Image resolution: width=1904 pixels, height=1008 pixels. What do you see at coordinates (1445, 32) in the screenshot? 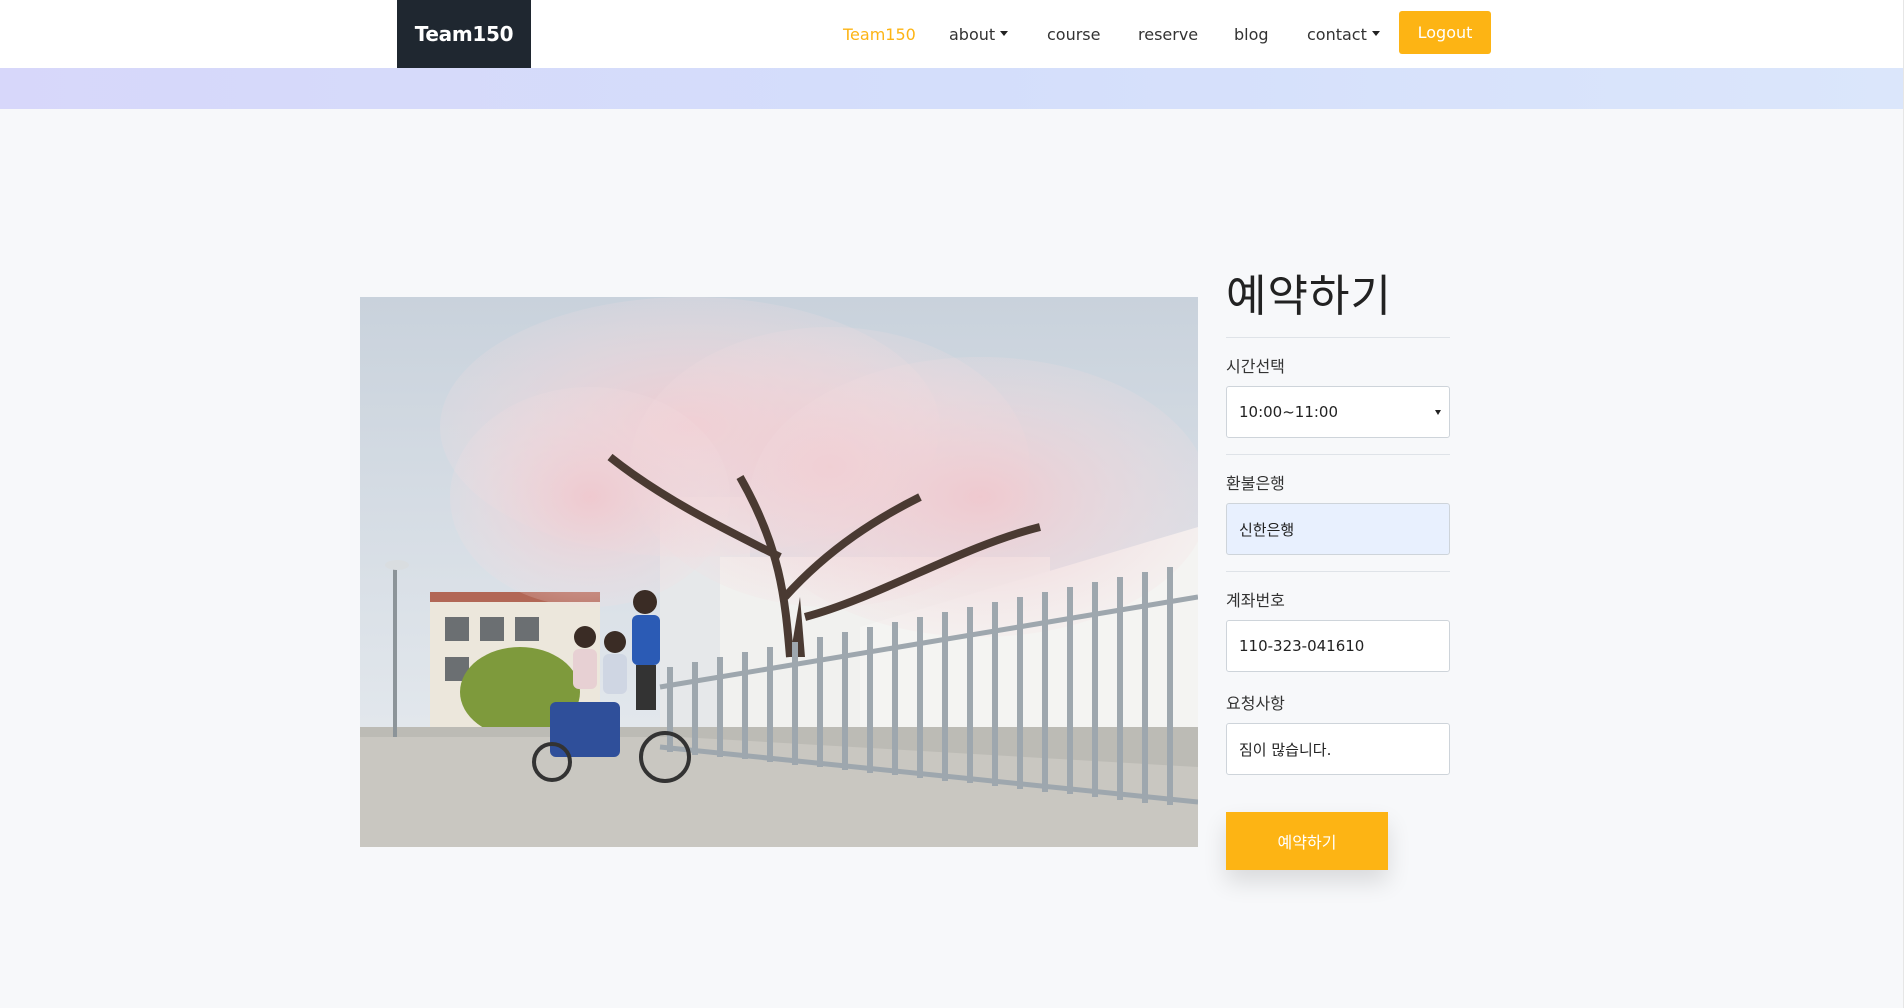
I see `logout-button: Logout` at bounding box center [1445, 32].